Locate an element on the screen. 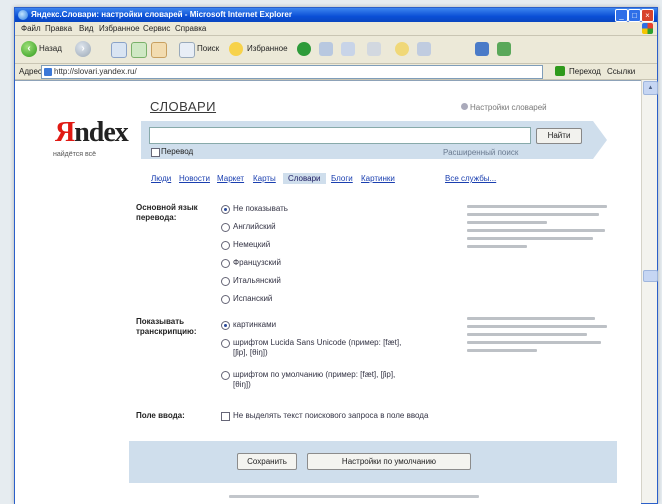 This screenshot has width=662, height=504. internet-explorer-icon is located at coordinates (23, 15).